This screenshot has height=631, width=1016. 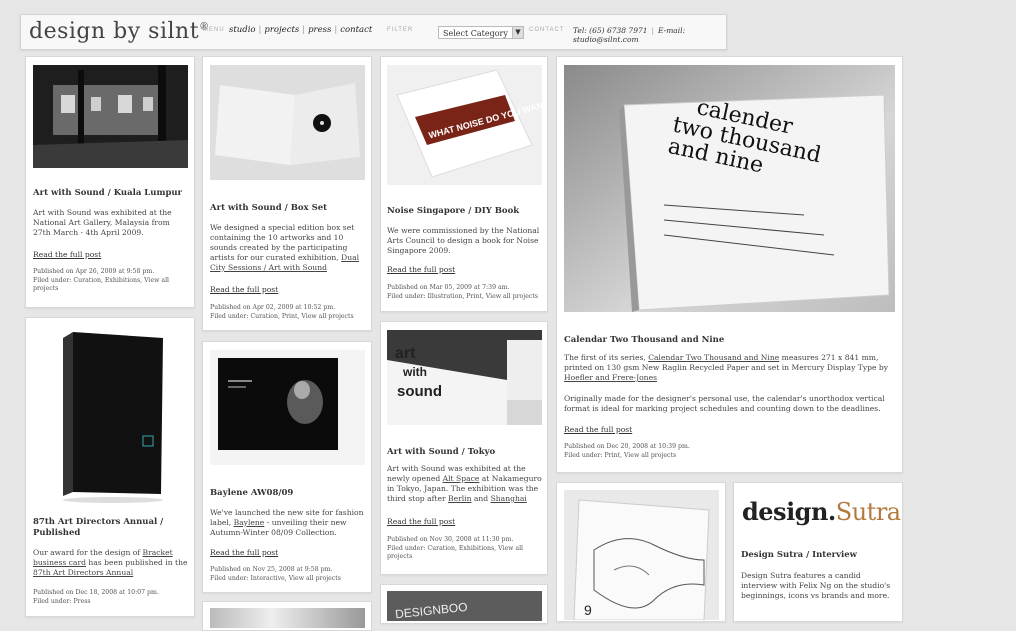 I want to click on post-title: Calendar Two Thousand and Nine, so click(x=729, y=340).